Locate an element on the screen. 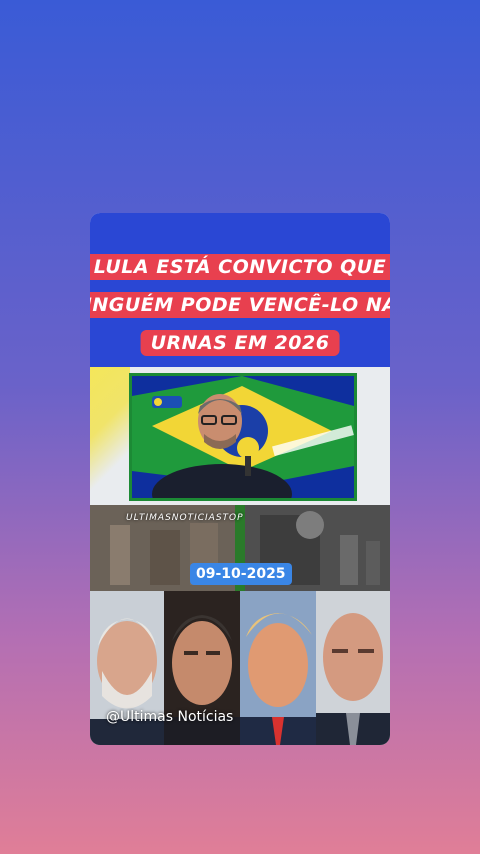 The height and width of the screenshot is (854, 480). video-frame is located at coordinates (243, 437).